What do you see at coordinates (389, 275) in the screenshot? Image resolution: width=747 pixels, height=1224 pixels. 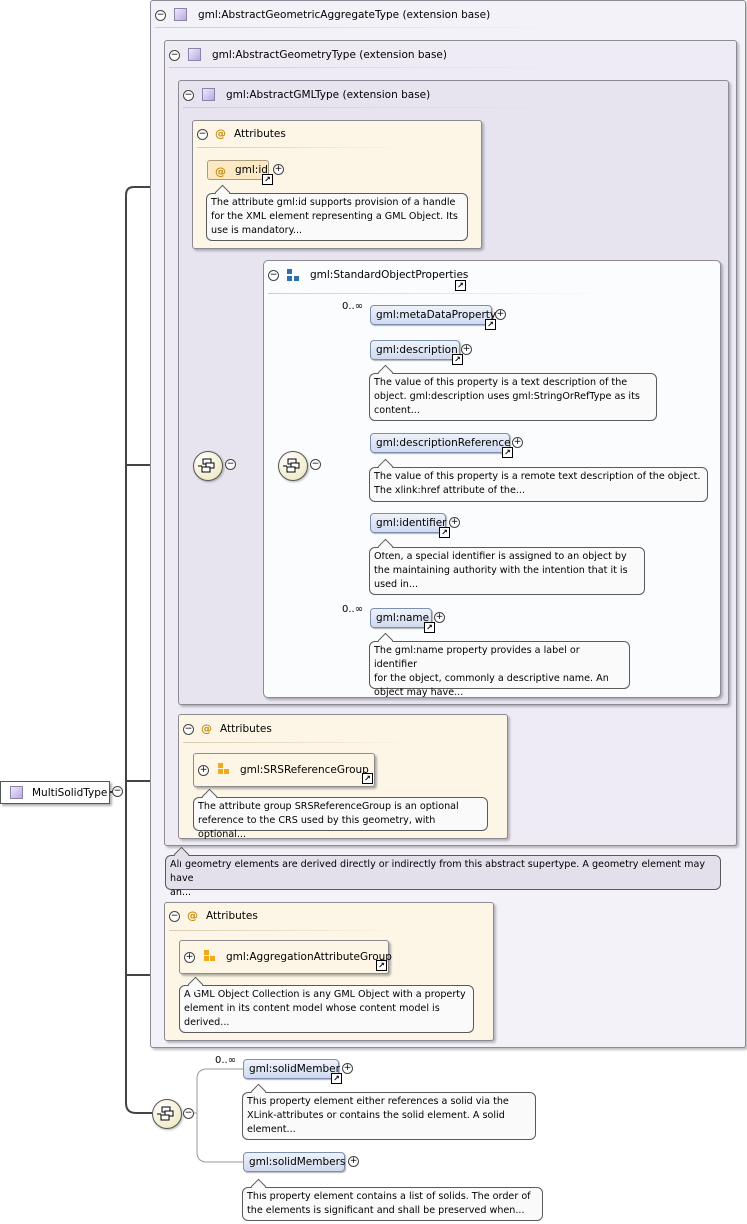 I see `group-title: gml:StandardObjectProperties` at bounding box center [389, 275].